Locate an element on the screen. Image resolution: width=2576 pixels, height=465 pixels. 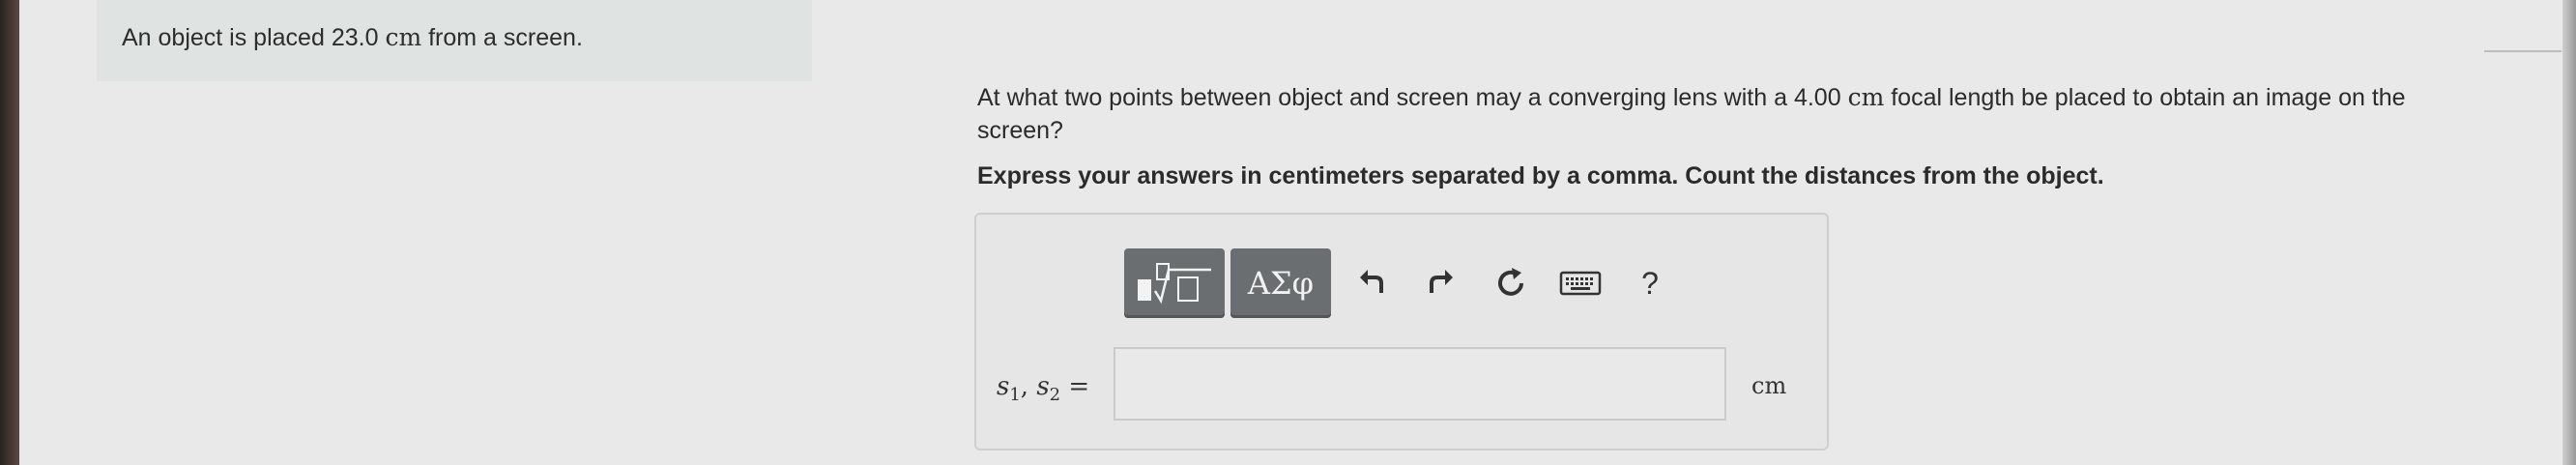
answer-input is located at coordinates (1420, 384).